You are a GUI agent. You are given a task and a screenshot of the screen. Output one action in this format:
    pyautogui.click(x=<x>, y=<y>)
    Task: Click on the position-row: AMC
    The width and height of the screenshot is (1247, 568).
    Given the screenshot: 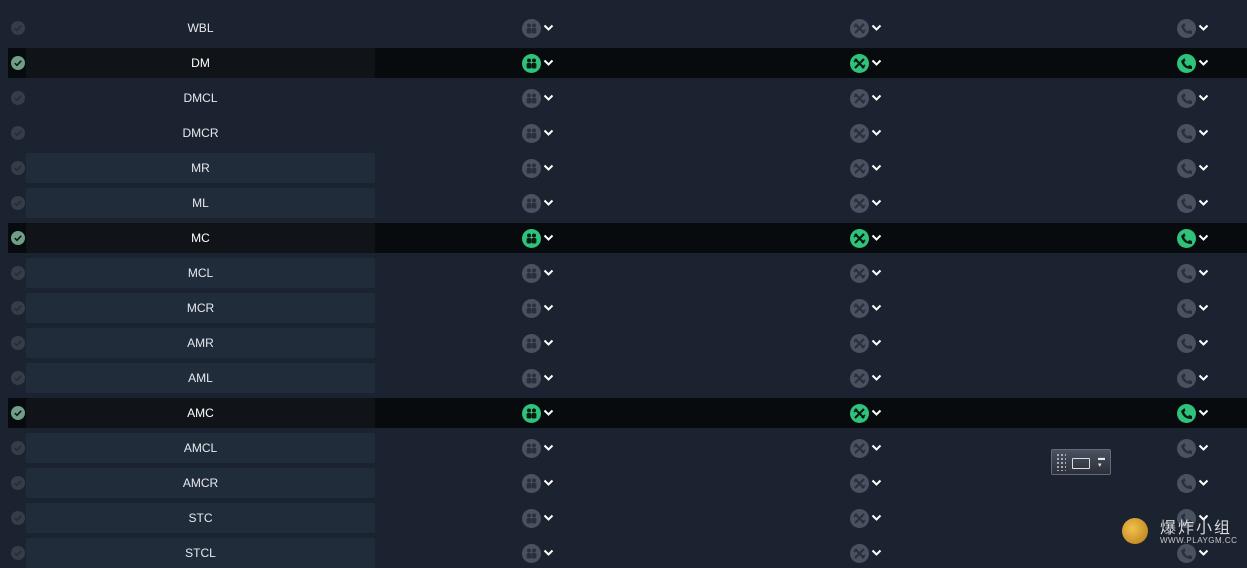 What is the action you would take?
    pyautogui.click(x=627, y=413)
    